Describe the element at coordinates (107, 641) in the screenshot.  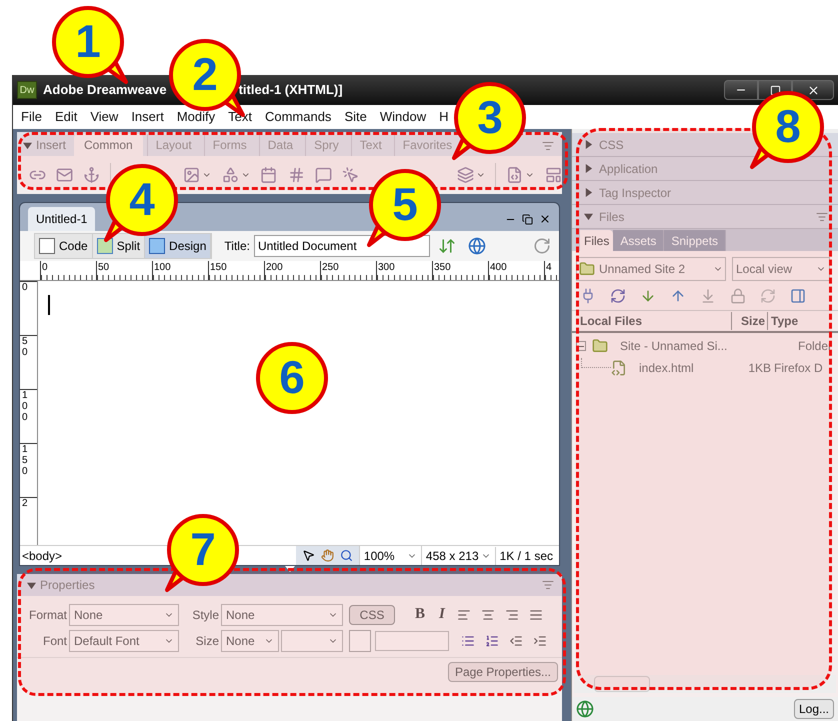
I see `combo-value: Default Font` at that location.